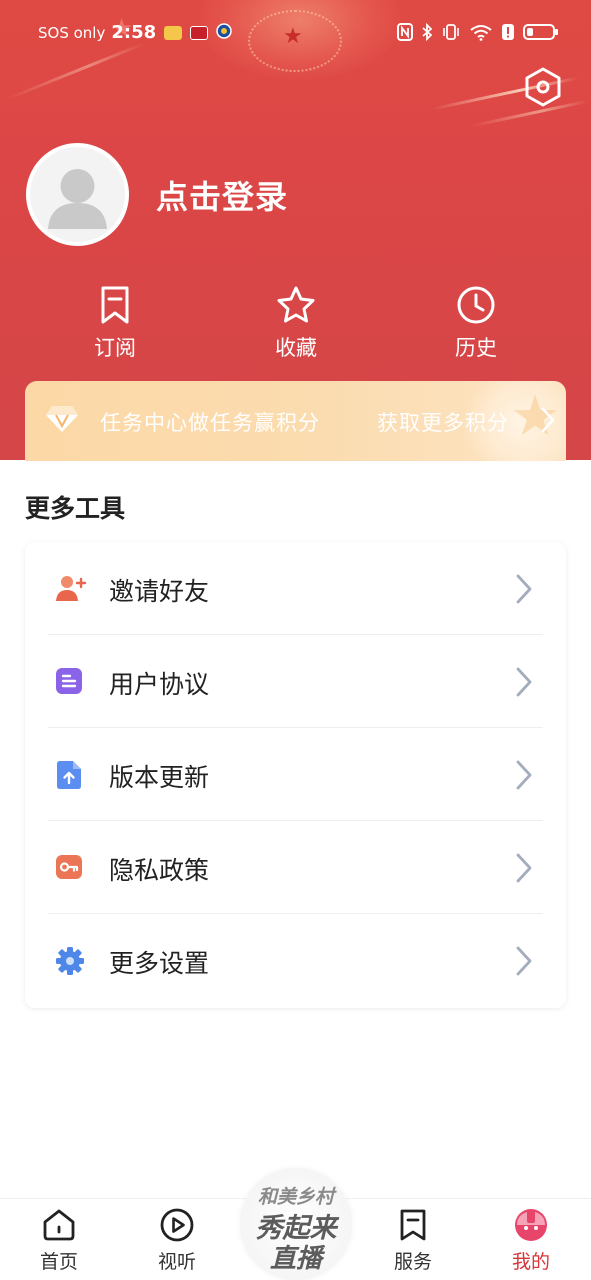  What do you see at coordinates (412, 1262) in the screenshot?
I see `nav-label: 服务` at bounding box center [412, 1262].